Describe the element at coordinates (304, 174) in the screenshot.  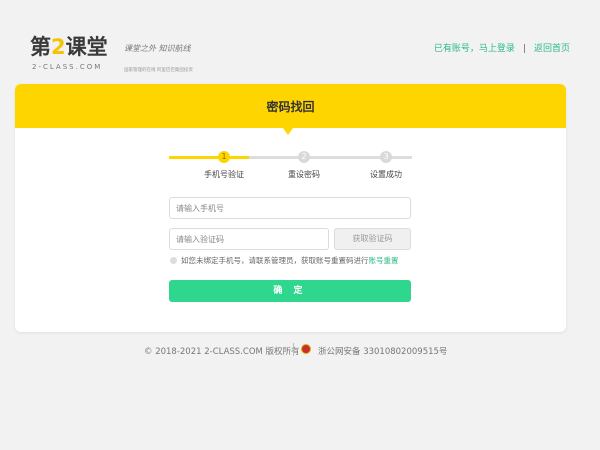
I see `step-label-2: 重设密码` at that location.